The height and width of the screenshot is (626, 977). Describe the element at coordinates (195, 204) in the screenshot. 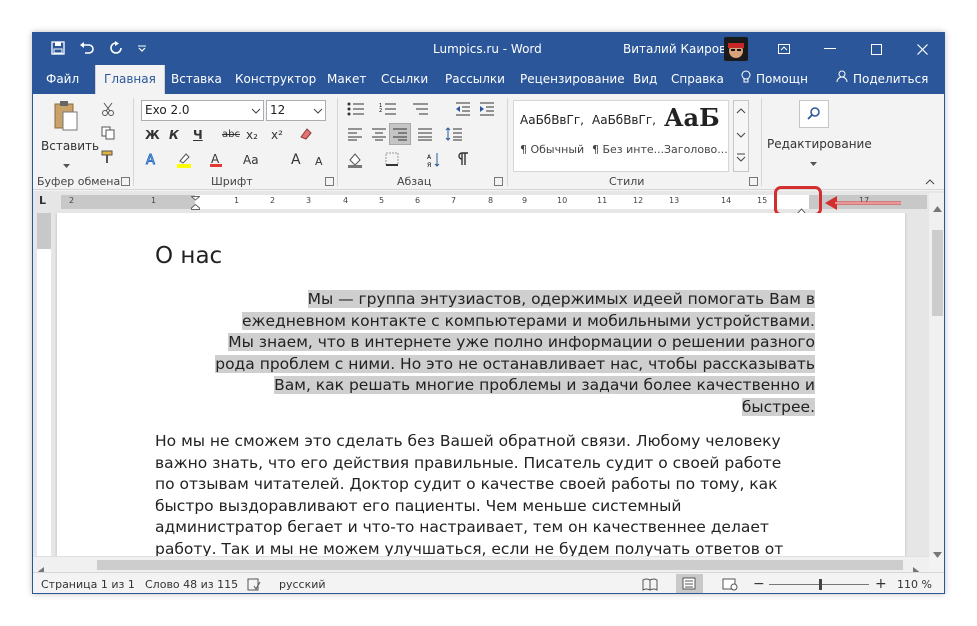

I see `left-indent-marker` at that location.